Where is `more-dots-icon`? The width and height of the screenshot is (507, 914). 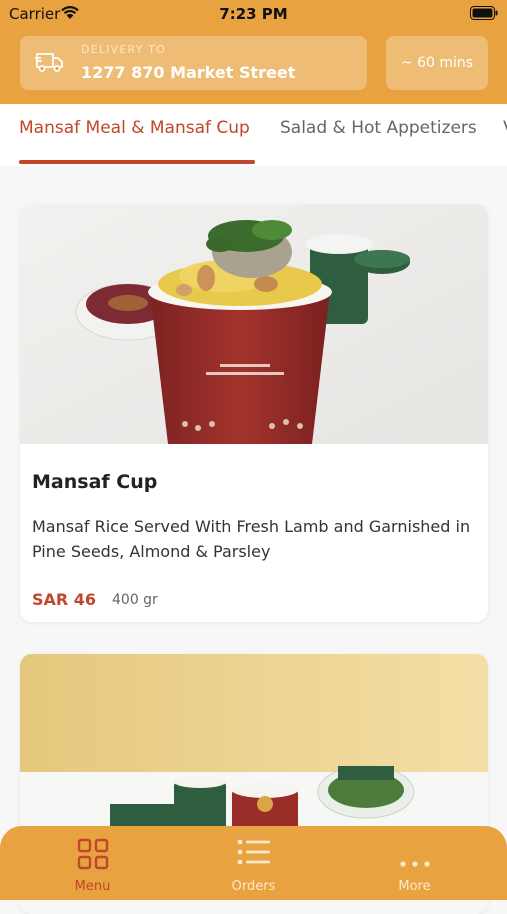 more-dots-icon is located at coordinates (414, 861).